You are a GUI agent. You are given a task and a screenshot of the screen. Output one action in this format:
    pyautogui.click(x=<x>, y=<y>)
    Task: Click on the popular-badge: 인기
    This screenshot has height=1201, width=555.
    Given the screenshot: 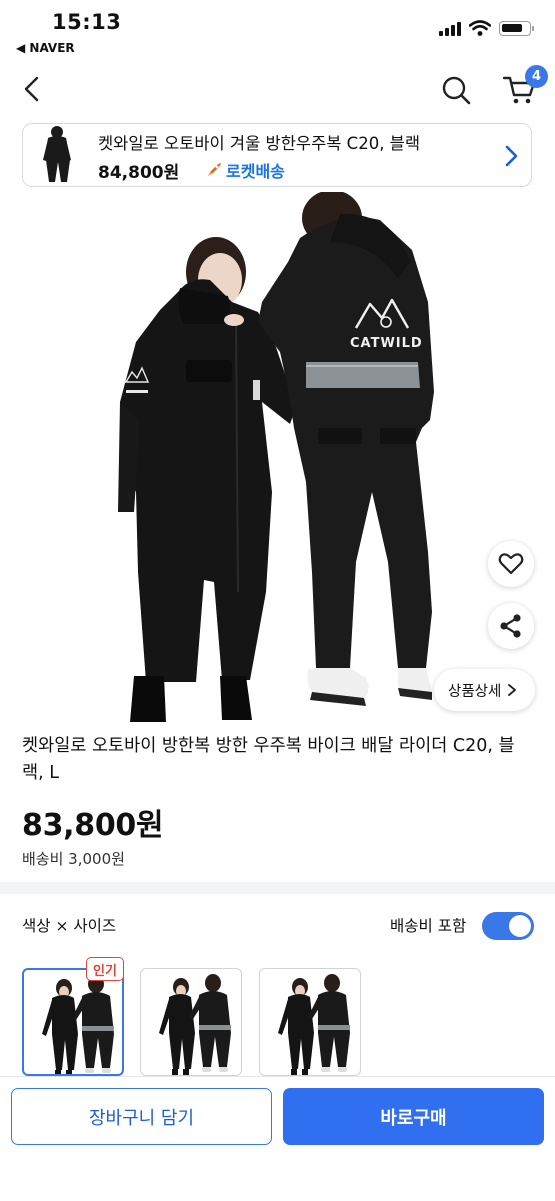 What is the action you would take?
    pyautogui.click(x=105, y=969)
    